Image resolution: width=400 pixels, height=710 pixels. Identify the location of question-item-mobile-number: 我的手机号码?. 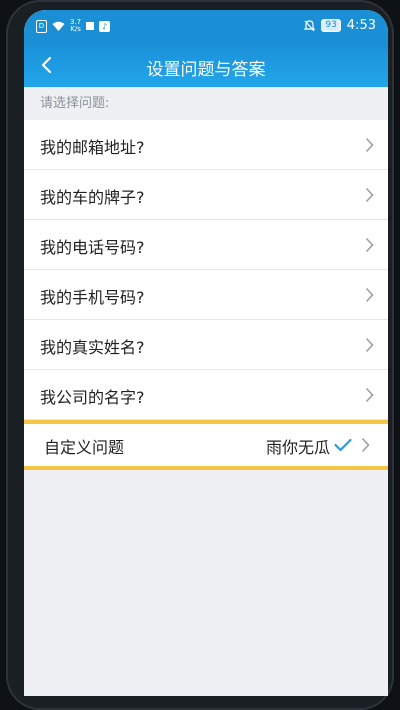
(206, 295).